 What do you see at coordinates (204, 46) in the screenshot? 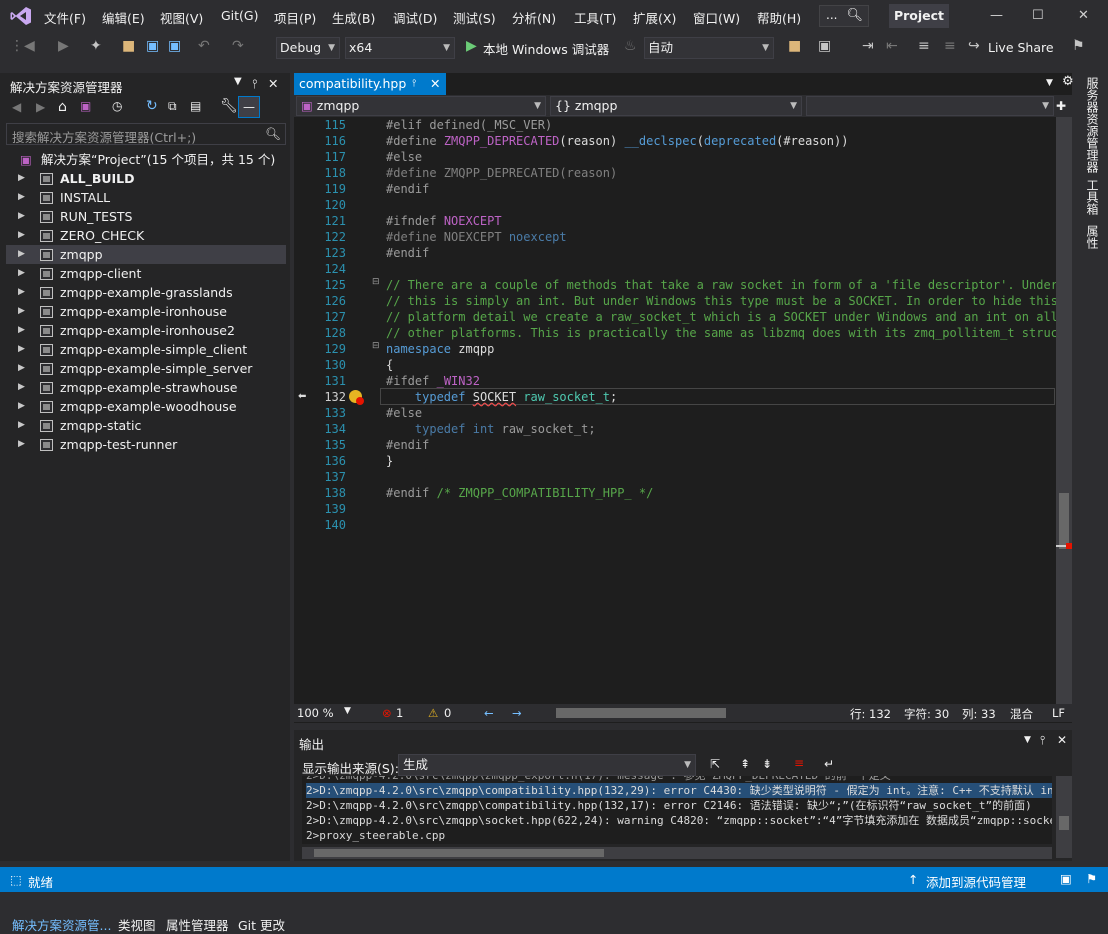
I see `undo-icon: ↶` at bounding box center [204, 46].